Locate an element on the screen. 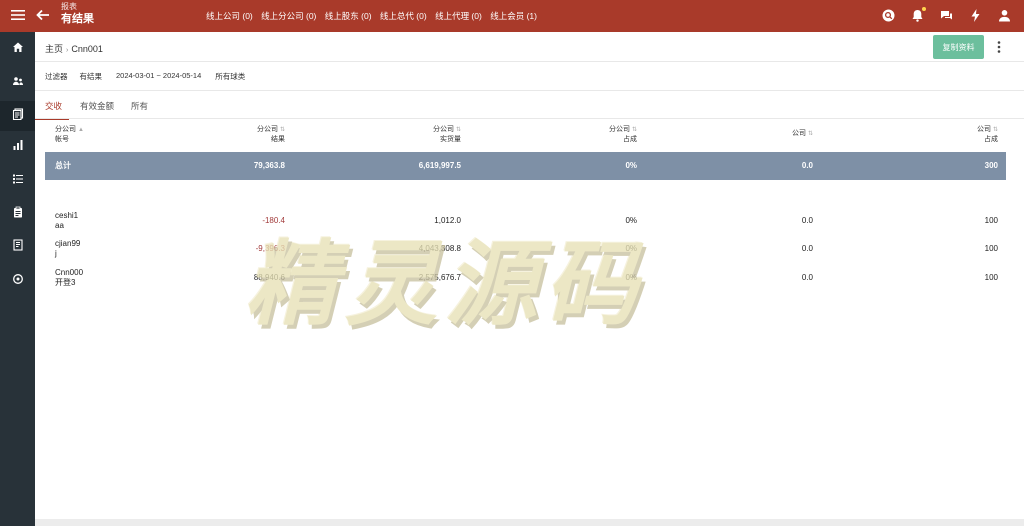 The image size is (1024, 526). table-row: ceshi1 aa -180.4 1,012.0 0% 0.0 100 is located at coordinates (525, 221).